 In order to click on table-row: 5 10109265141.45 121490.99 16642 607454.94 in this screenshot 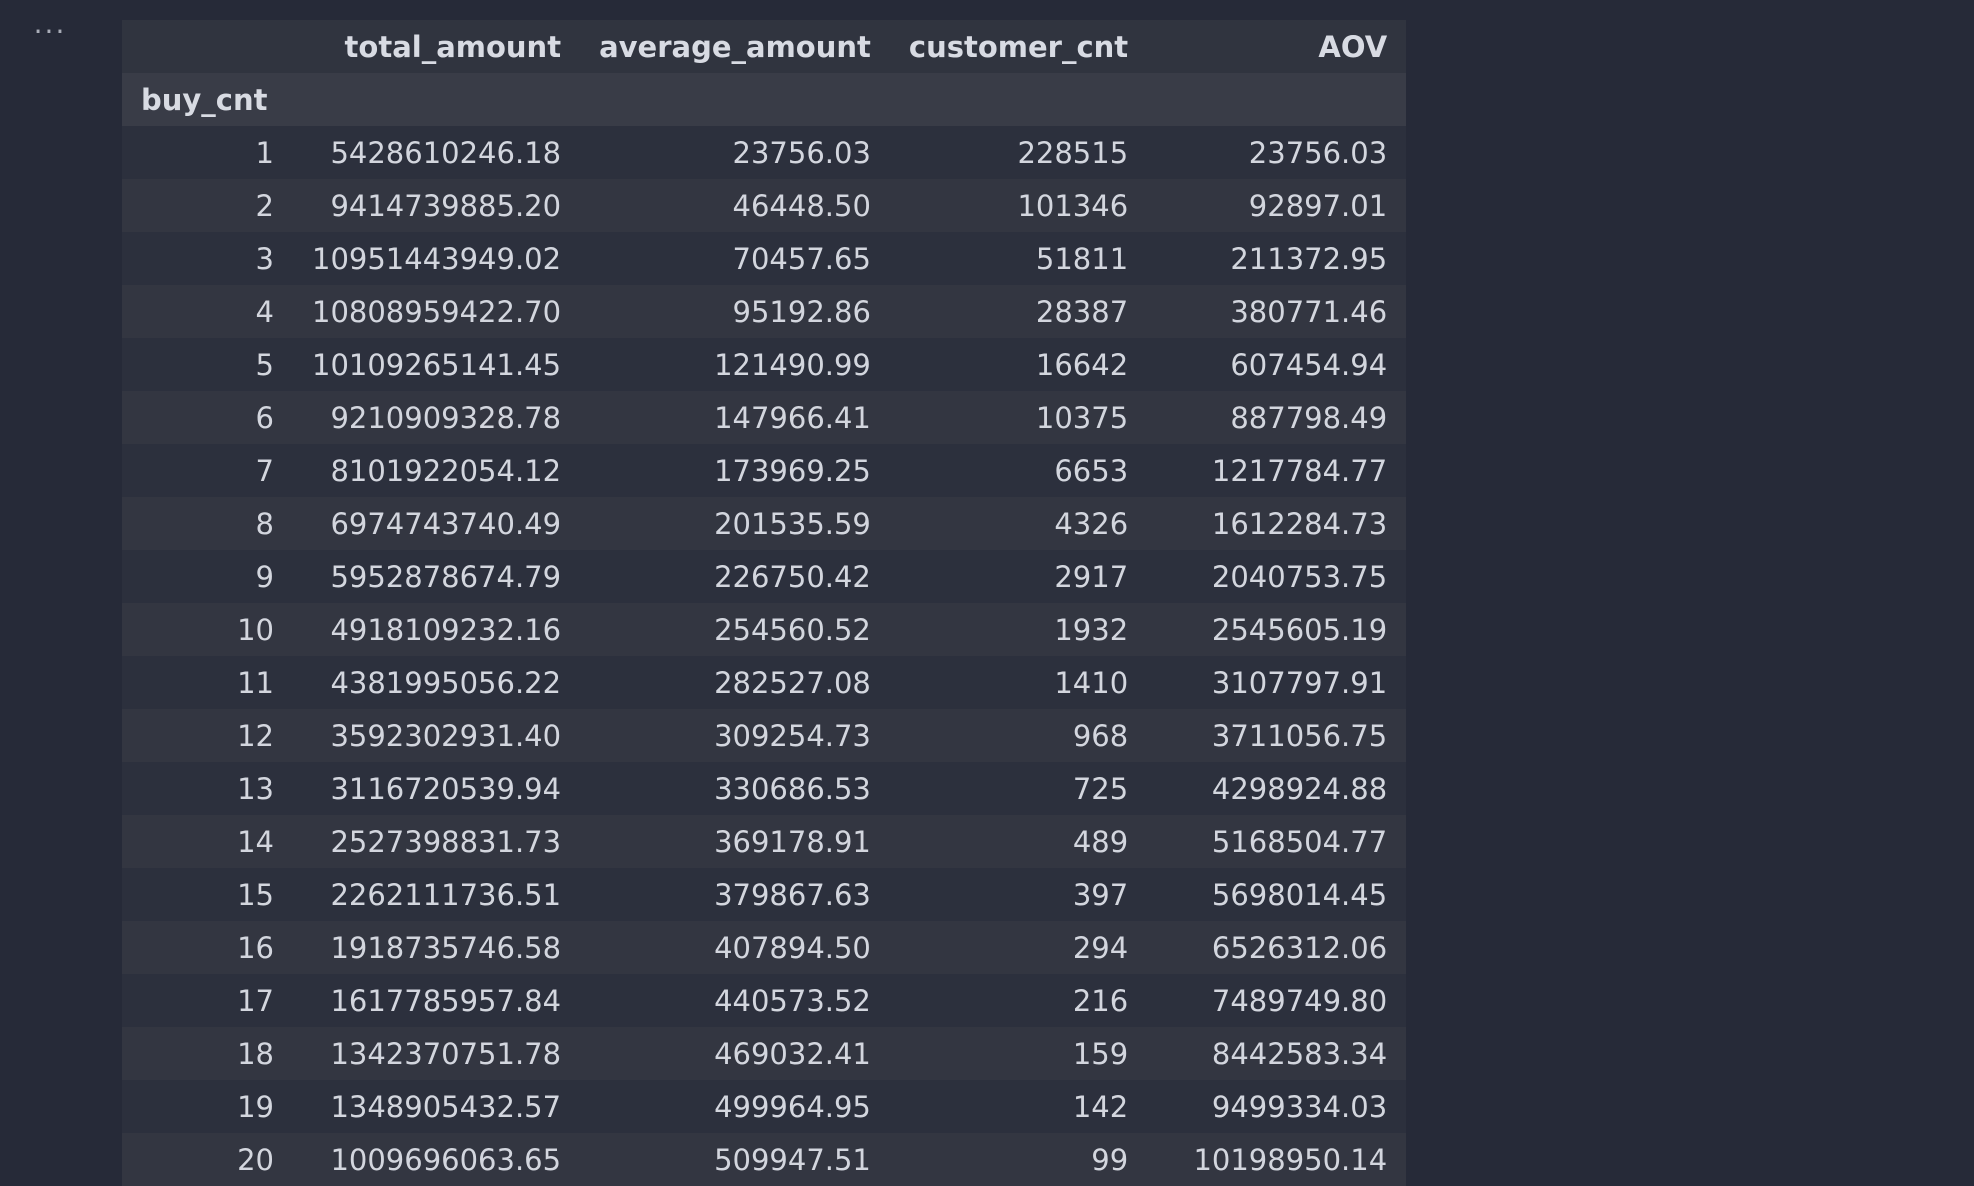, I will do `click(764, 364)`.